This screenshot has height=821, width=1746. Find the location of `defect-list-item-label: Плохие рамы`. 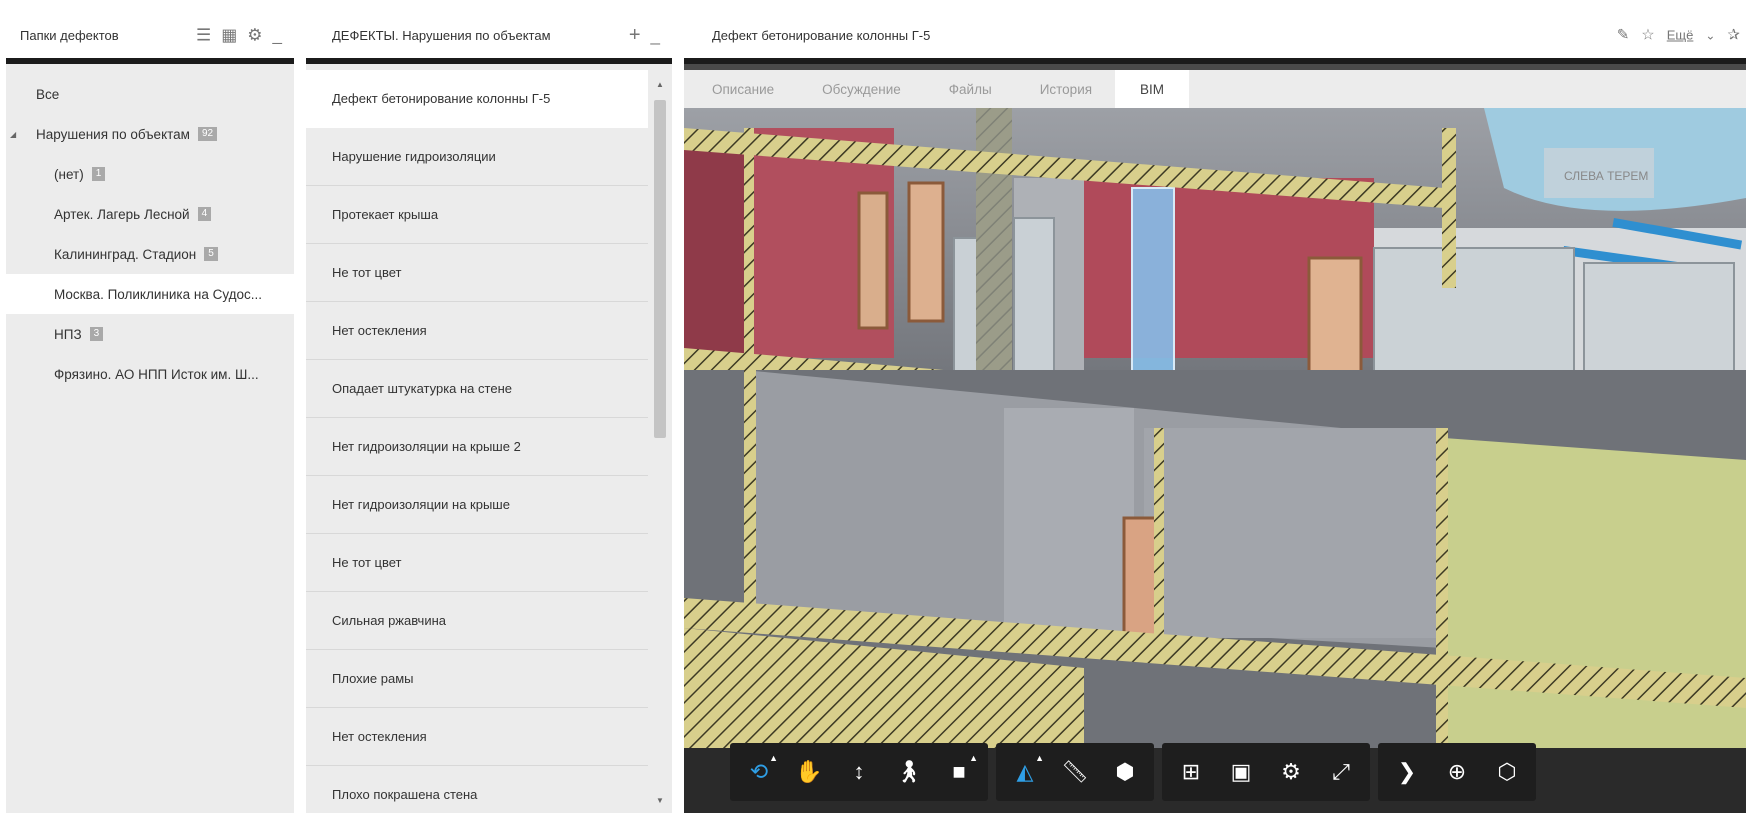

defect-list-item-label: Плохие рамы is located at coordinates (373, 678).